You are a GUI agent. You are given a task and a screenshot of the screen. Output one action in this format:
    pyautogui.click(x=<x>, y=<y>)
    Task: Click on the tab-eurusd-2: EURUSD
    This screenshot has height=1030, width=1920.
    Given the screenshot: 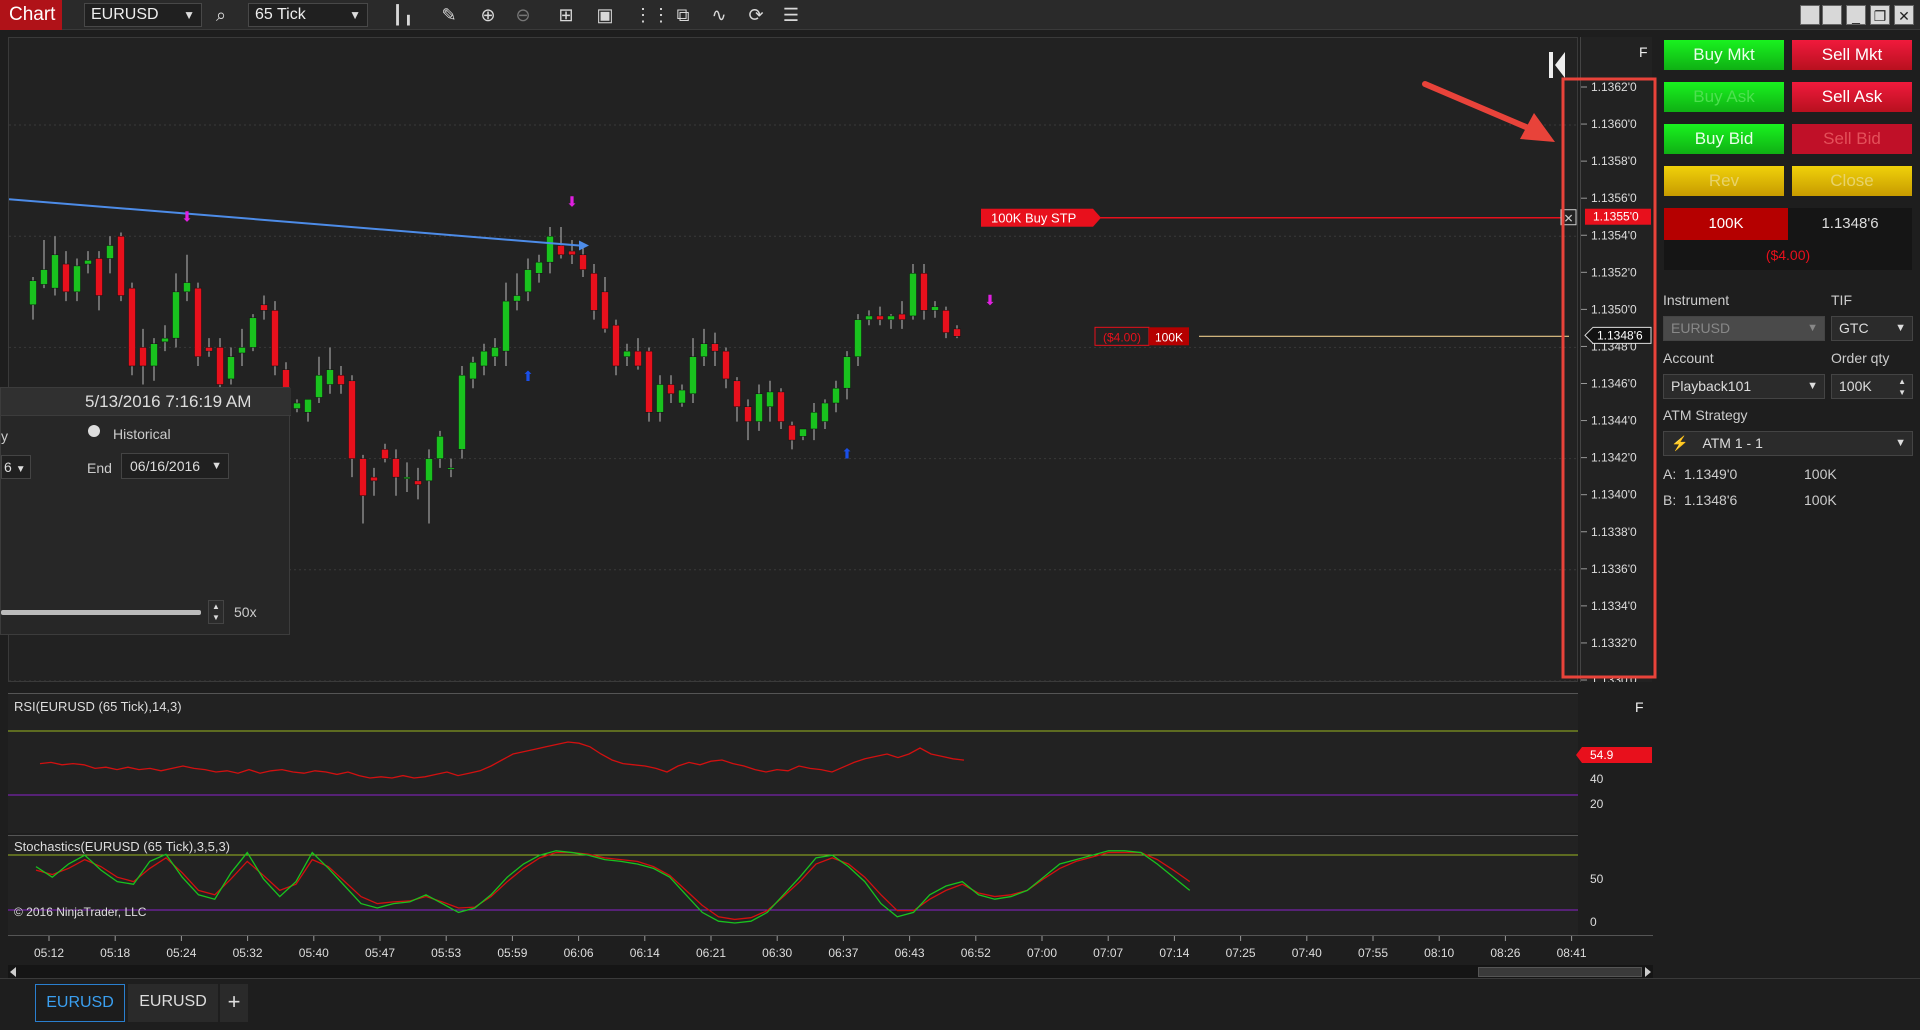 What is the action you would take?
    pyautogui.click(x=173, y=1003)
    